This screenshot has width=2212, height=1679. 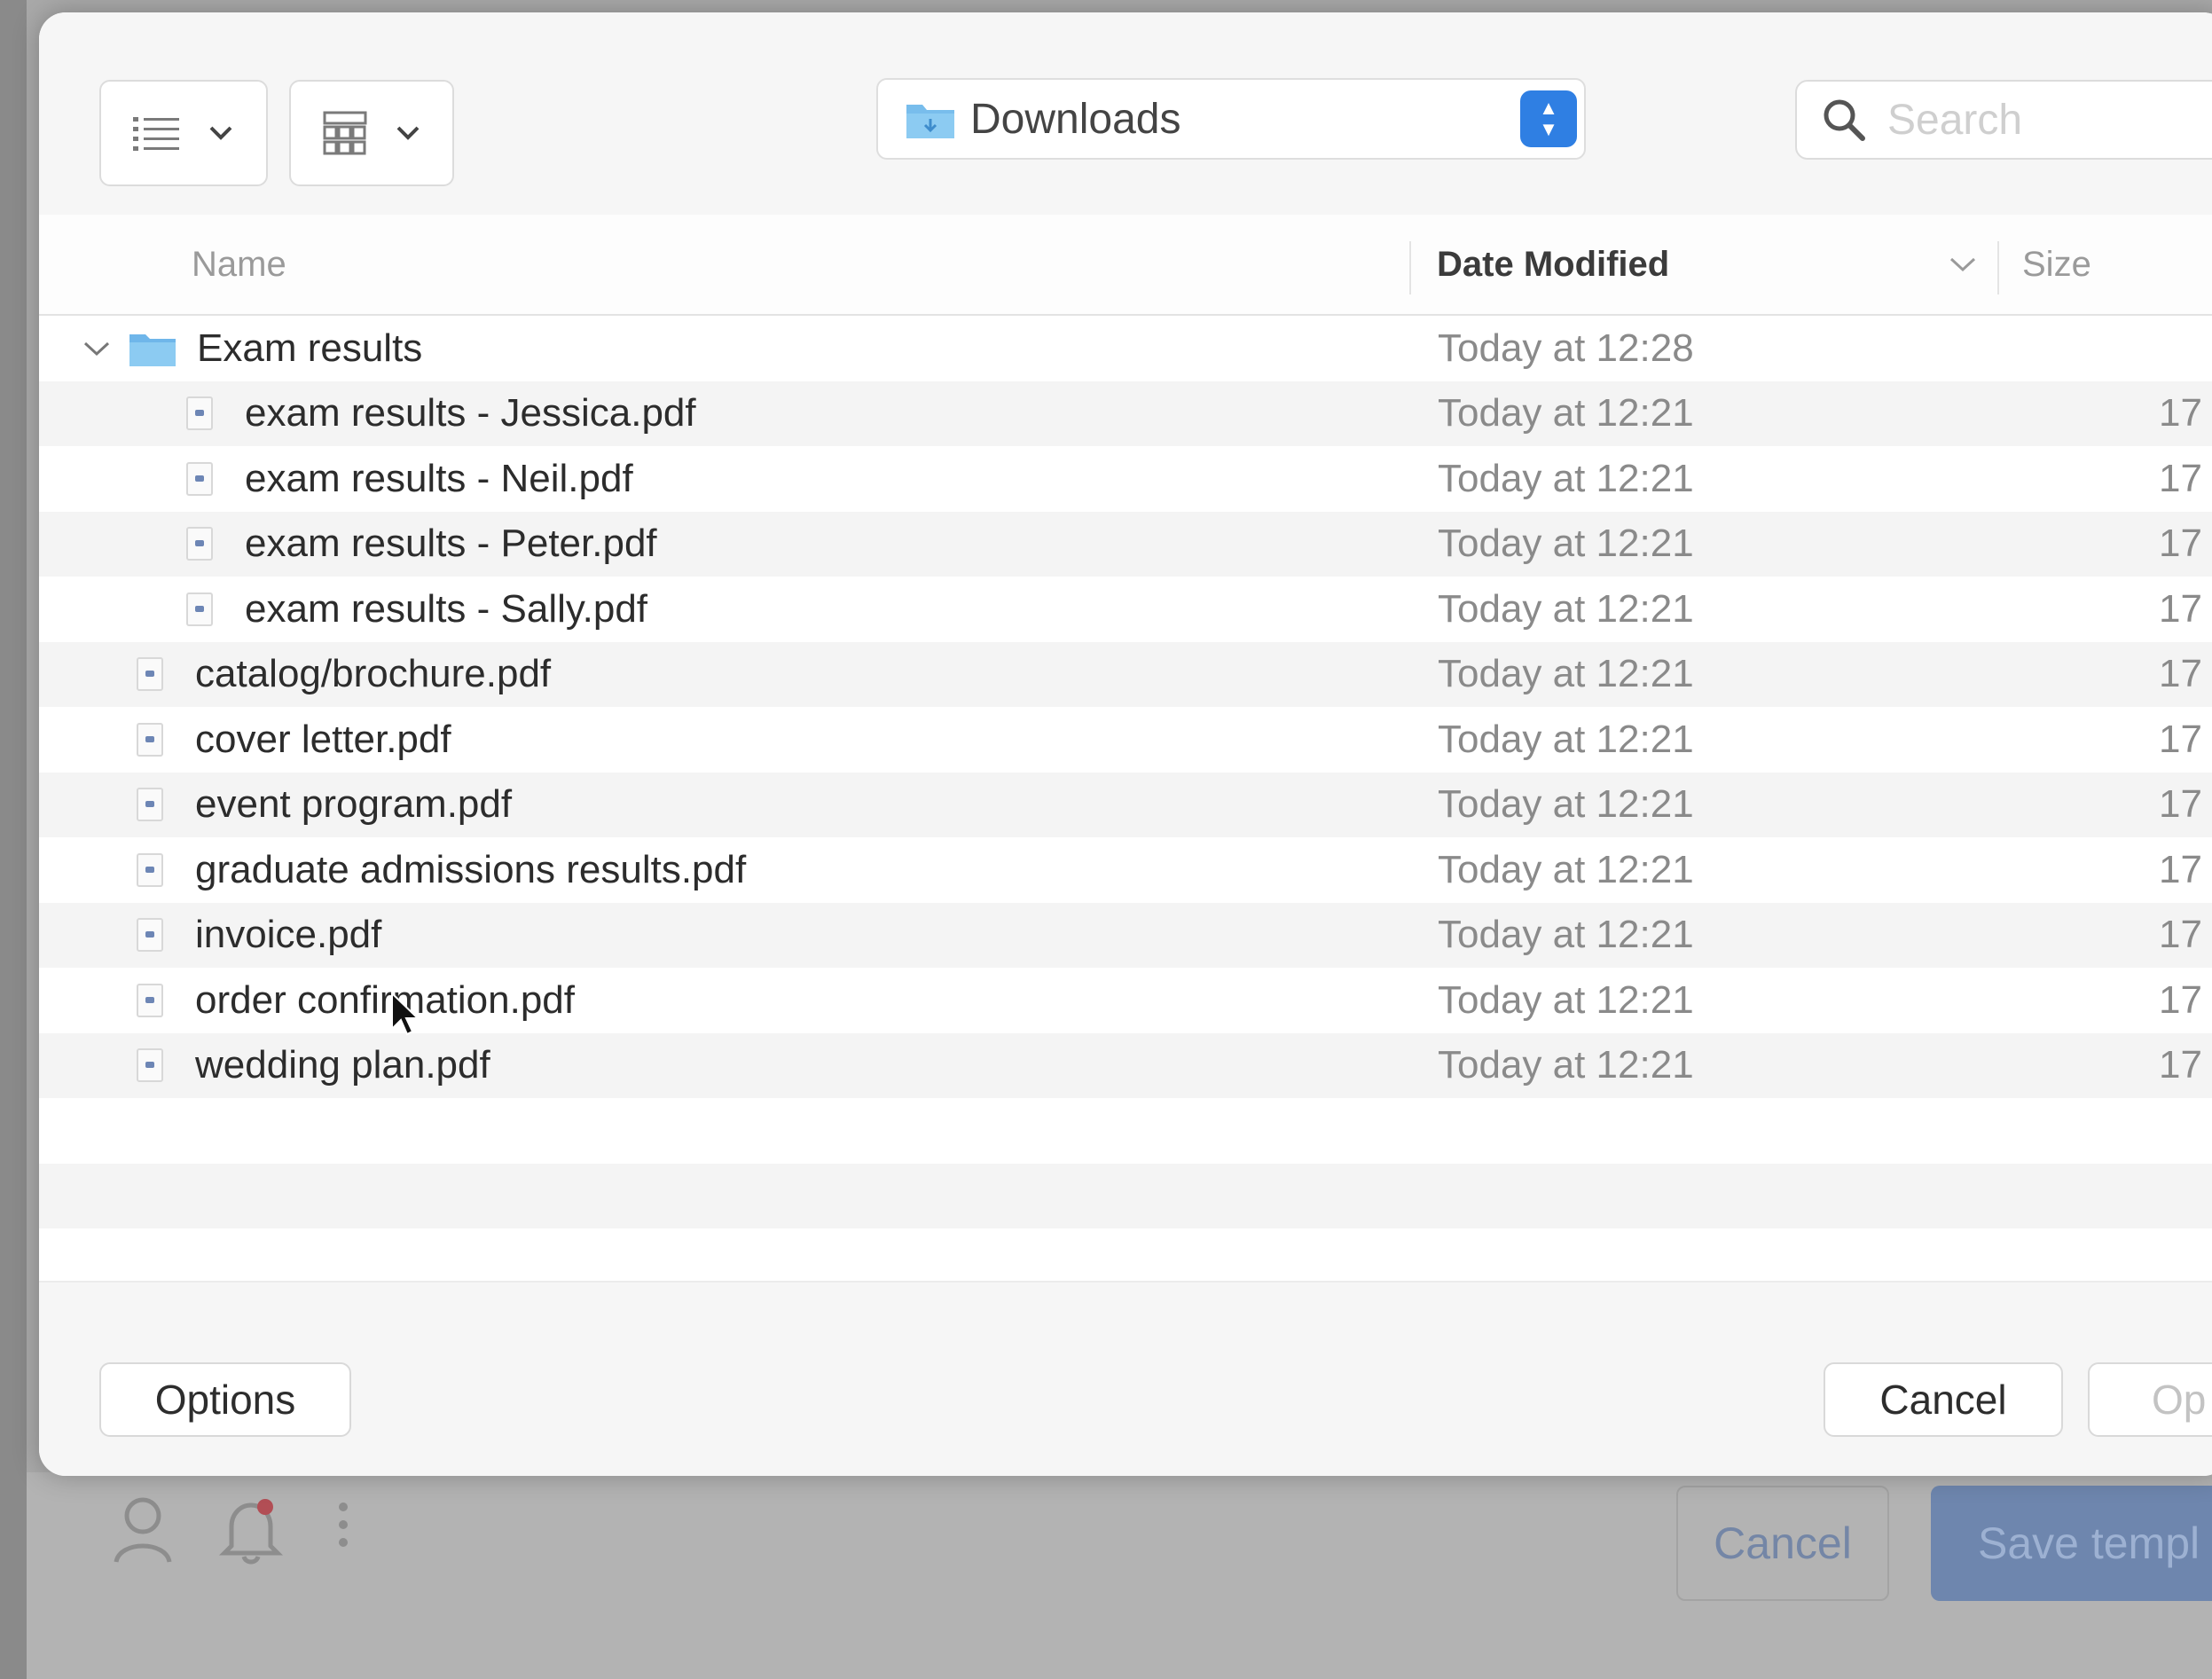 What do you see at coordinates (1231, 119) in the screenshot?
I see `location-popup: Downloads ▲ ▼` at bounding box center [1231, 119].